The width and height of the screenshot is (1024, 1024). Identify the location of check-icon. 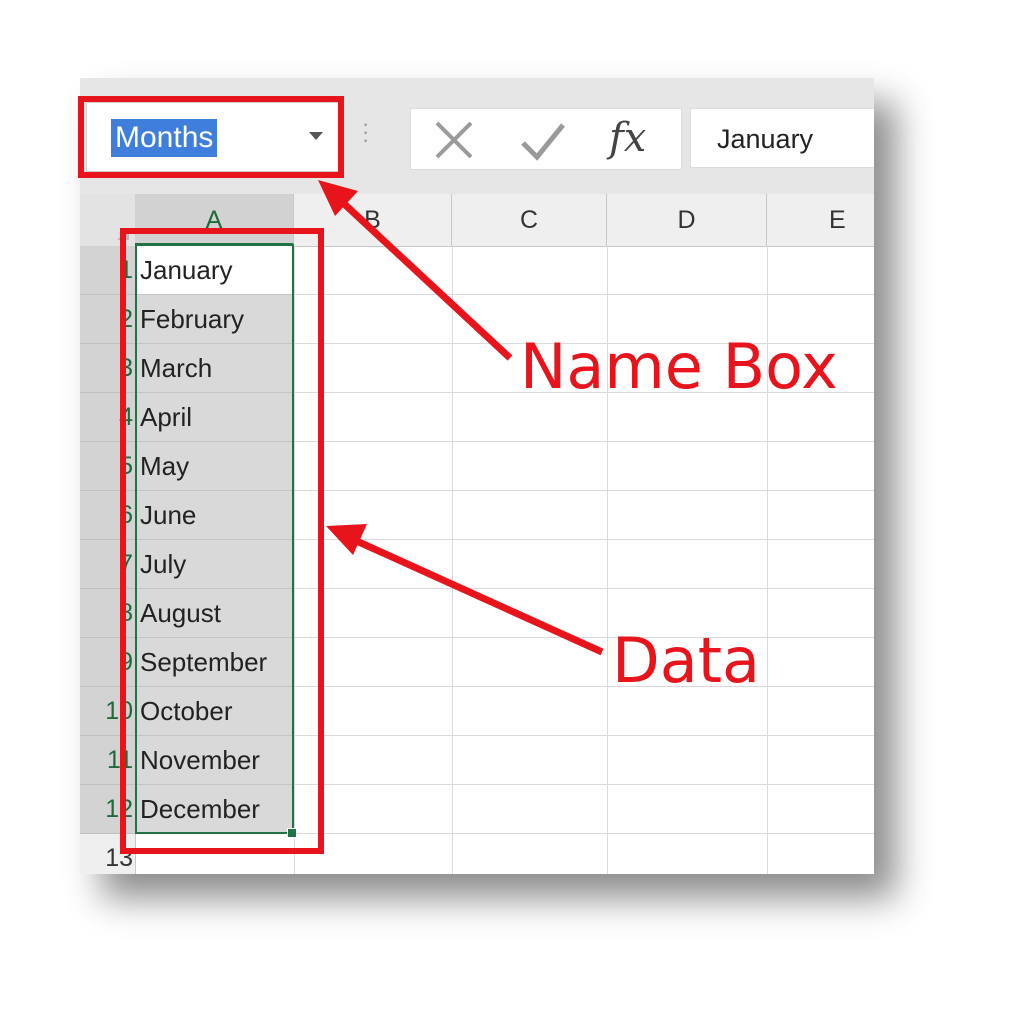
(543, 141).